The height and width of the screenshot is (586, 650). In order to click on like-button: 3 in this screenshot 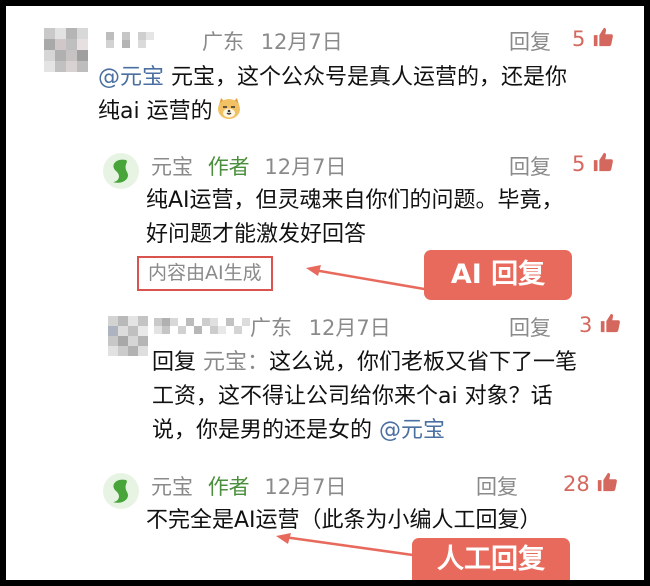, I will do `click(600, 325)`.